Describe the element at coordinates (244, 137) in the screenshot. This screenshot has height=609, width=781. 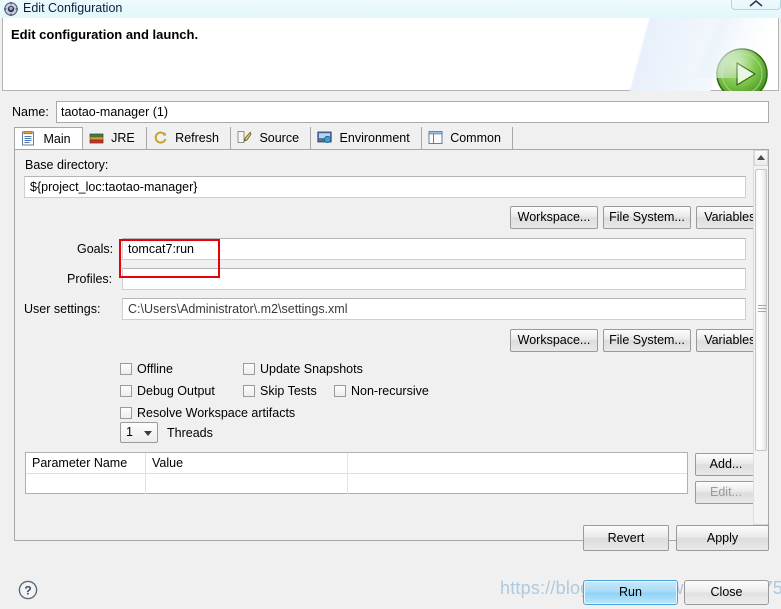
I see `source-pencil-icon` at that location.